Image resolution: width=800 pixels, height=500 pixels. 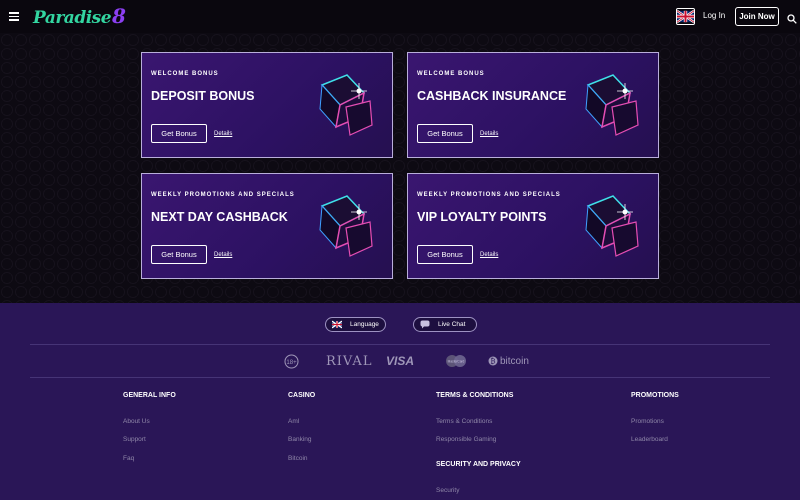 I want to click on bitcoin-logo: ₿ bitcoin, so click(x=508, y=361).